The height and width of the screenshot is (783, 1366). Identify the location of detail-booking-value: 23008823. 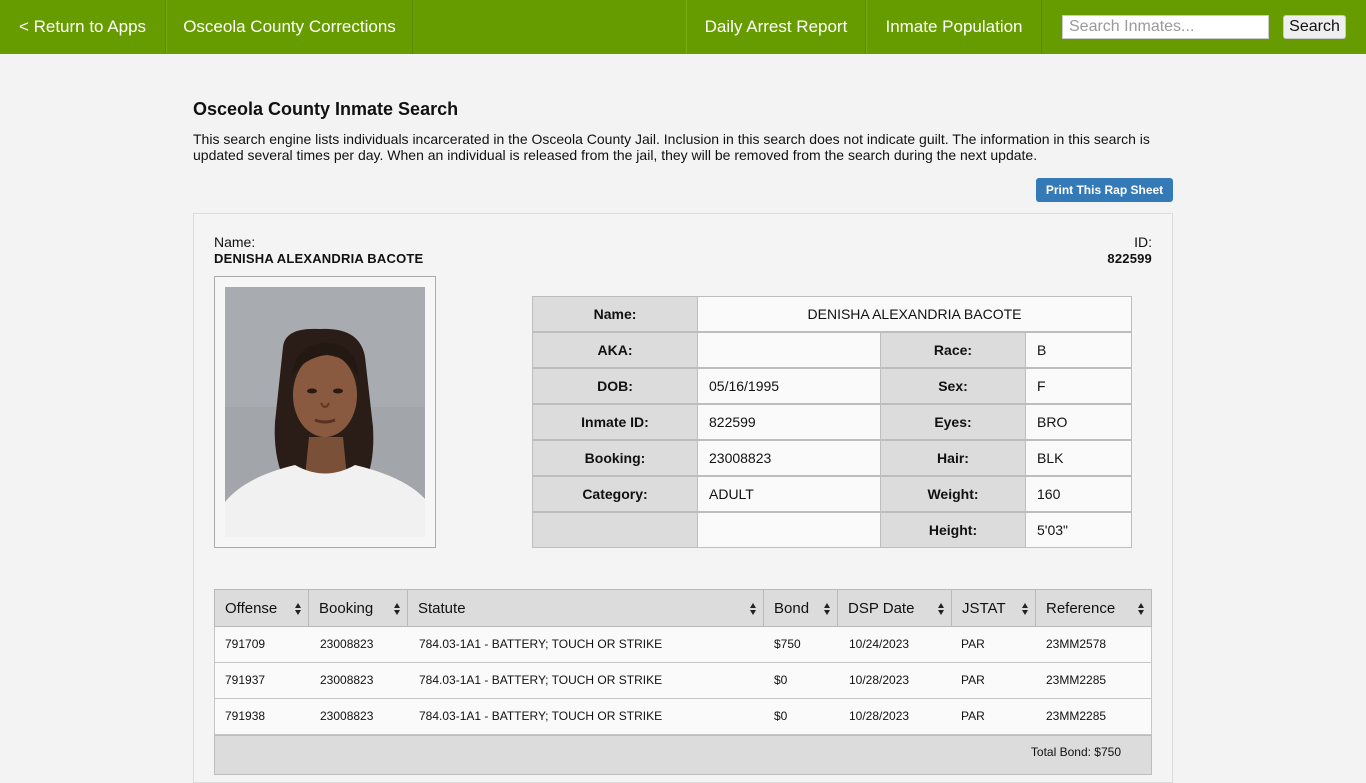
(789, 458).